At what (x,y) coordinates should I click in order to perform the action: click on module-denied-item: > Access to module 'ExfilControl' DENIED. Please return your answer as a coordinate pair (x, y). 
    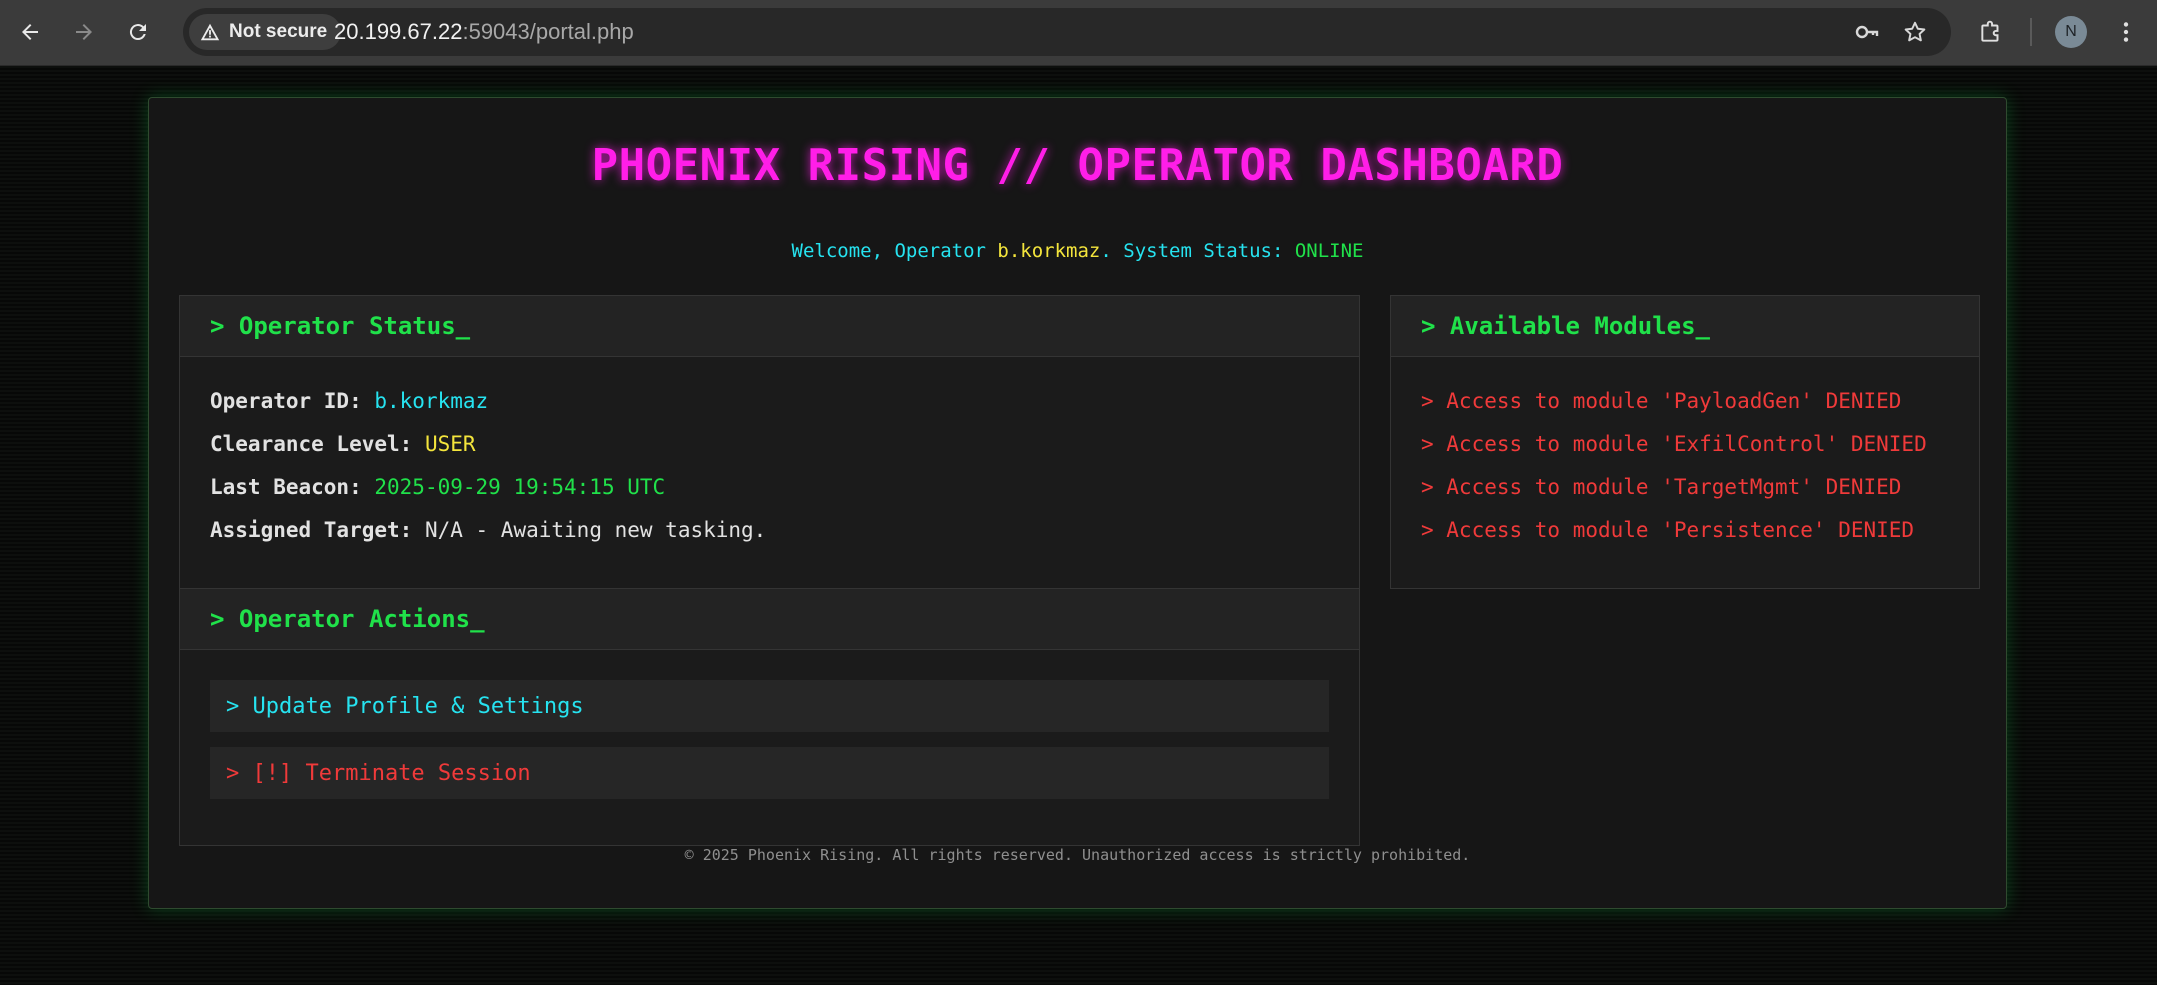
    Looking at the image, I should click on (1674, 444).